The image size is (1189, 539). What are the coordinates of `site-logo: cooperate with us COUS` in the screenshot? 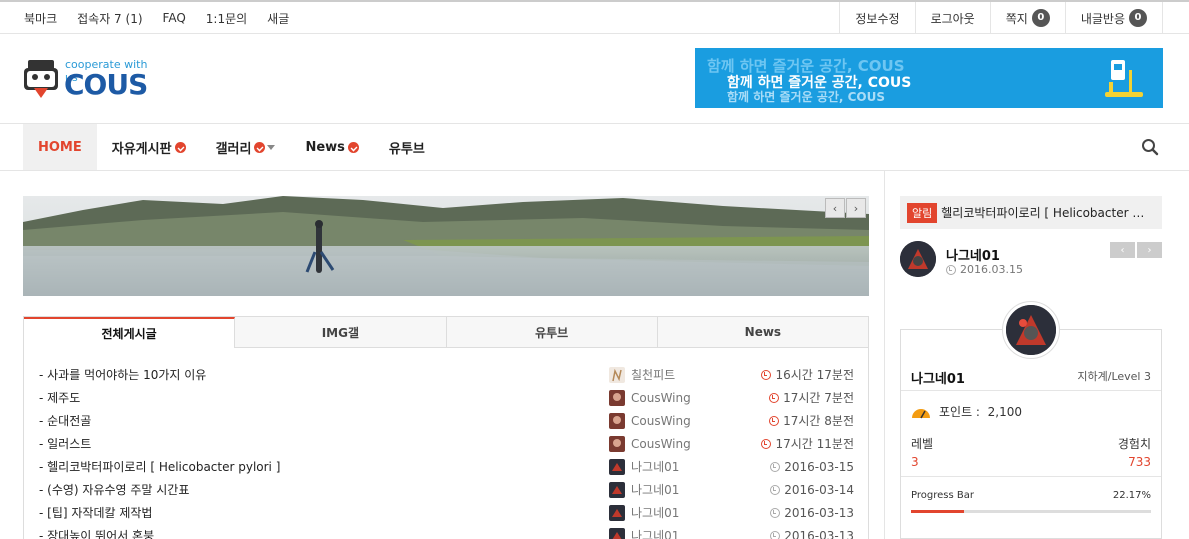 It's located at (89, 79).